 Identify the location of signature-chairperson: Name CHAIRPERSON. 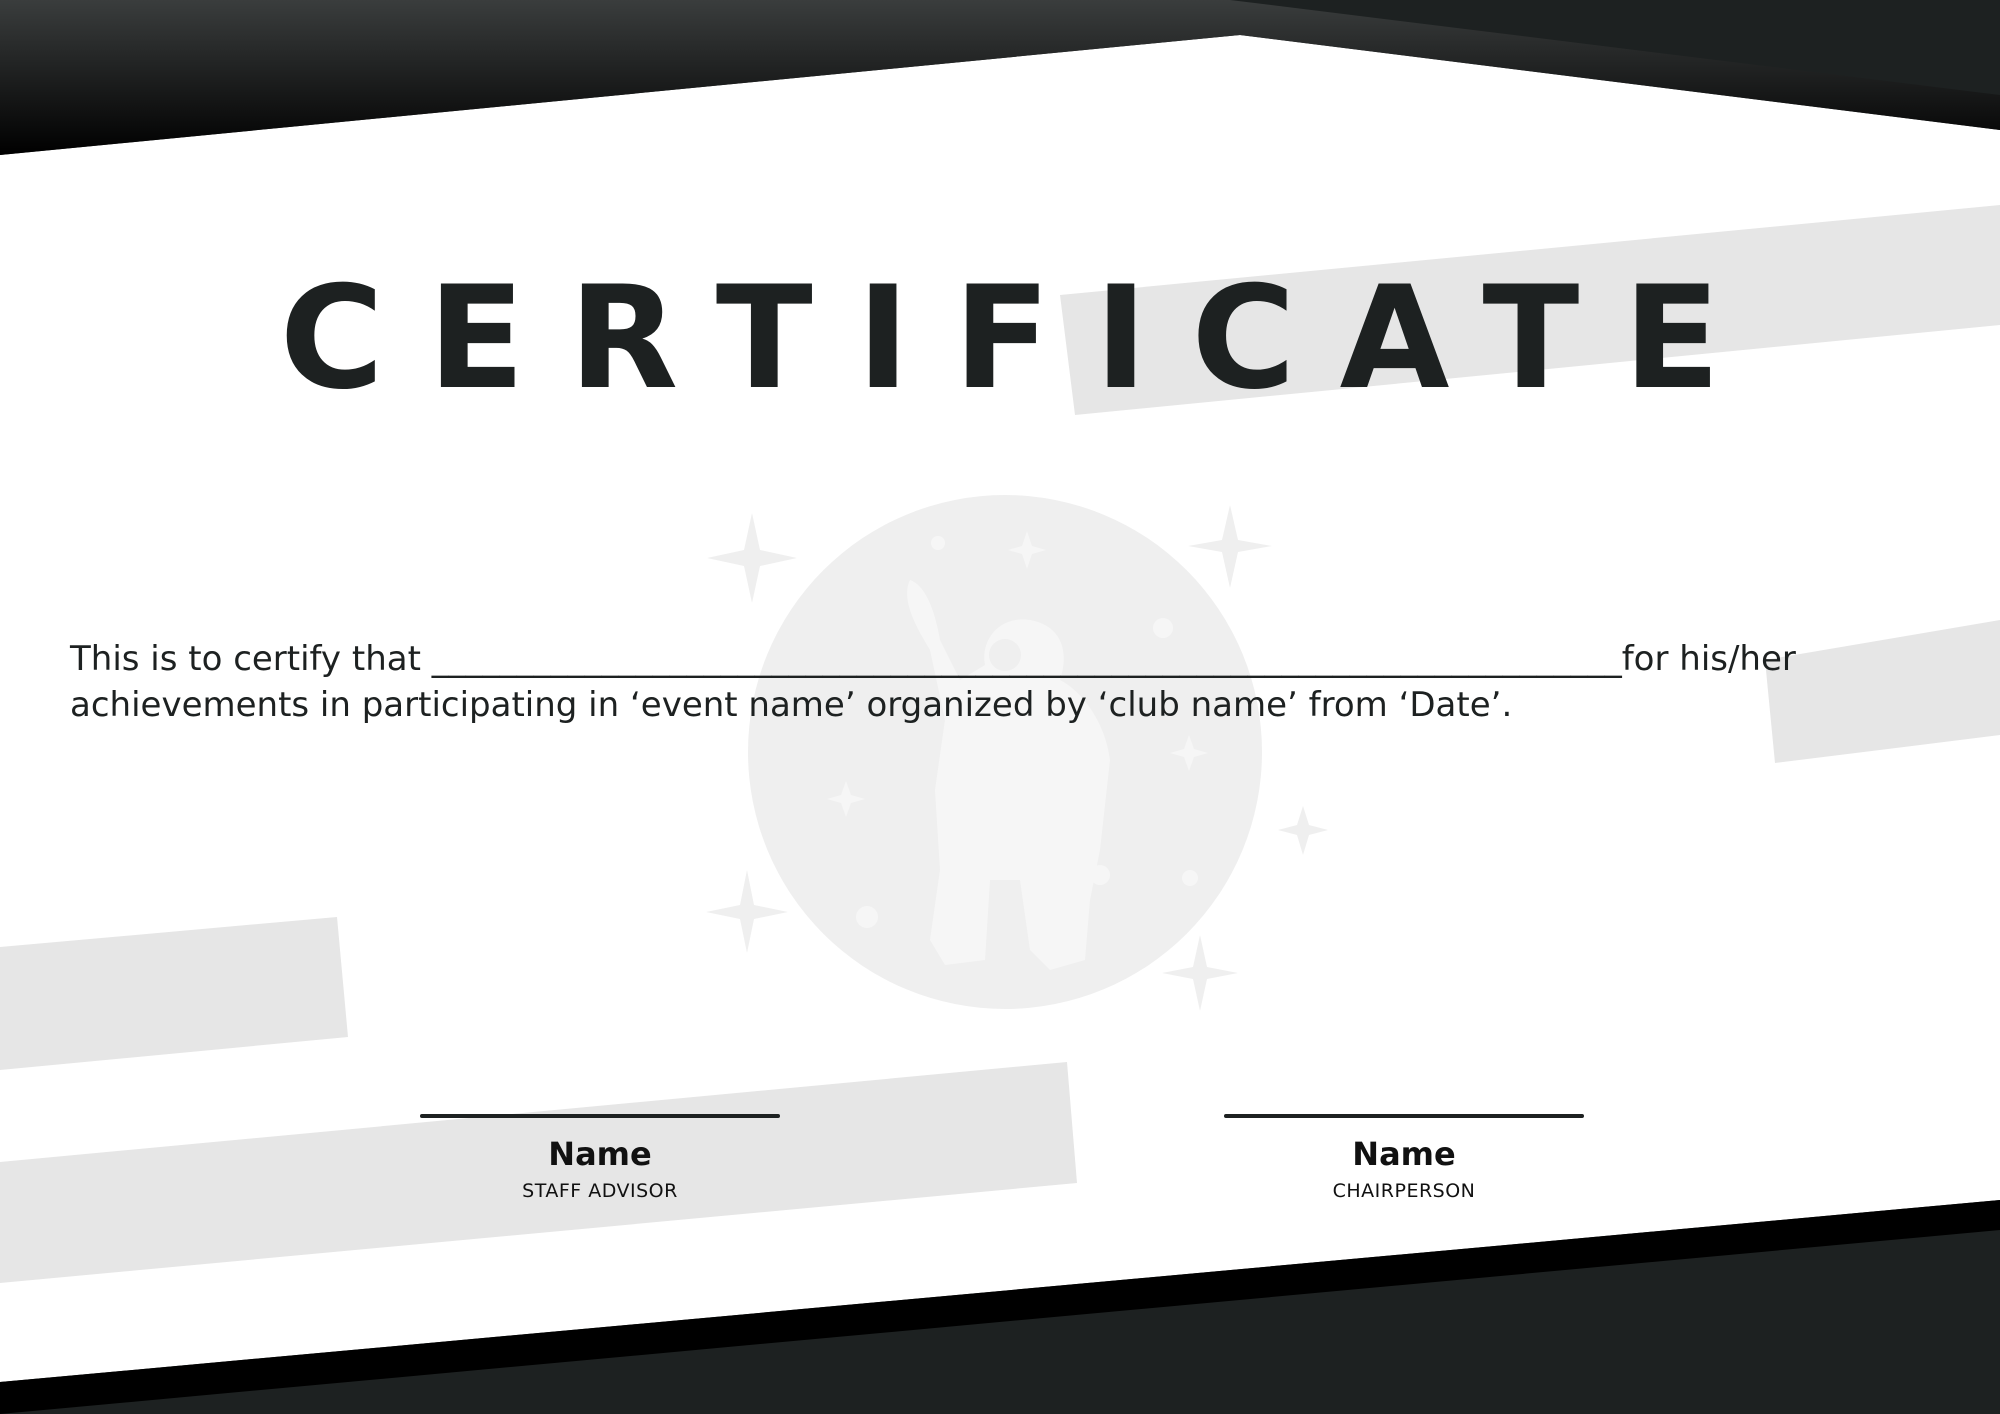
(1404, 1158).